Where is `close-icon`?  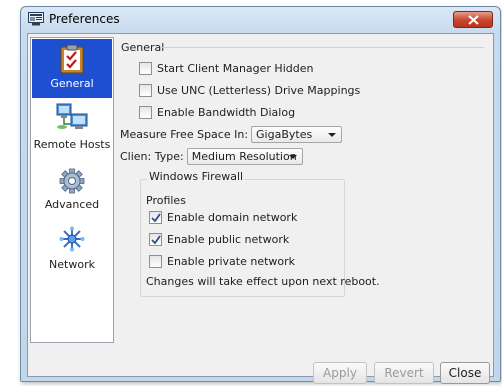
close-icon is located at coordinates (473, 20).